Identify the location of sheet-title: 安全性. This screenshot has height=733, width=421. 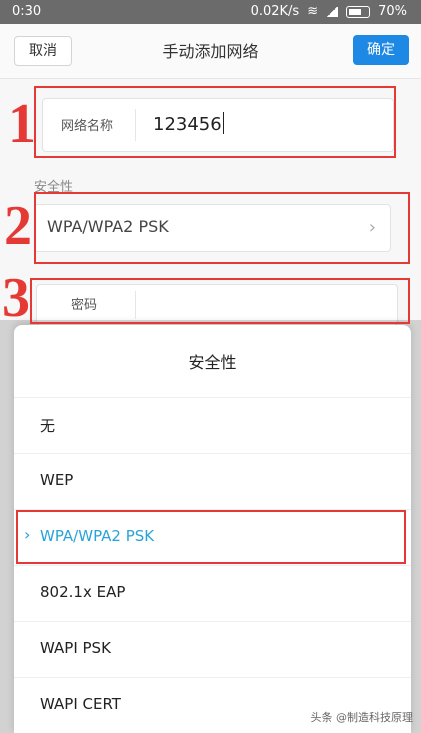
(212, 362).